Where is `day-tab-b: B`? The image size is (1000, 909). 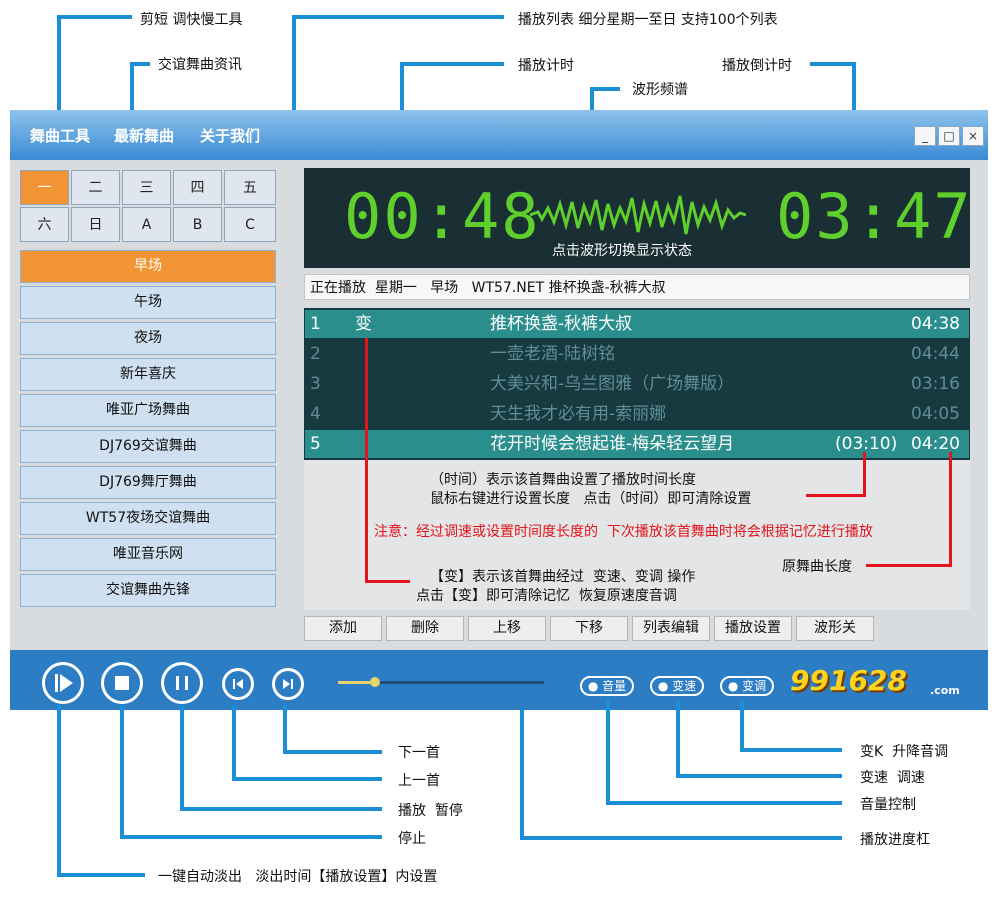 day-tab-b: B is located at coordinates (197, 224).